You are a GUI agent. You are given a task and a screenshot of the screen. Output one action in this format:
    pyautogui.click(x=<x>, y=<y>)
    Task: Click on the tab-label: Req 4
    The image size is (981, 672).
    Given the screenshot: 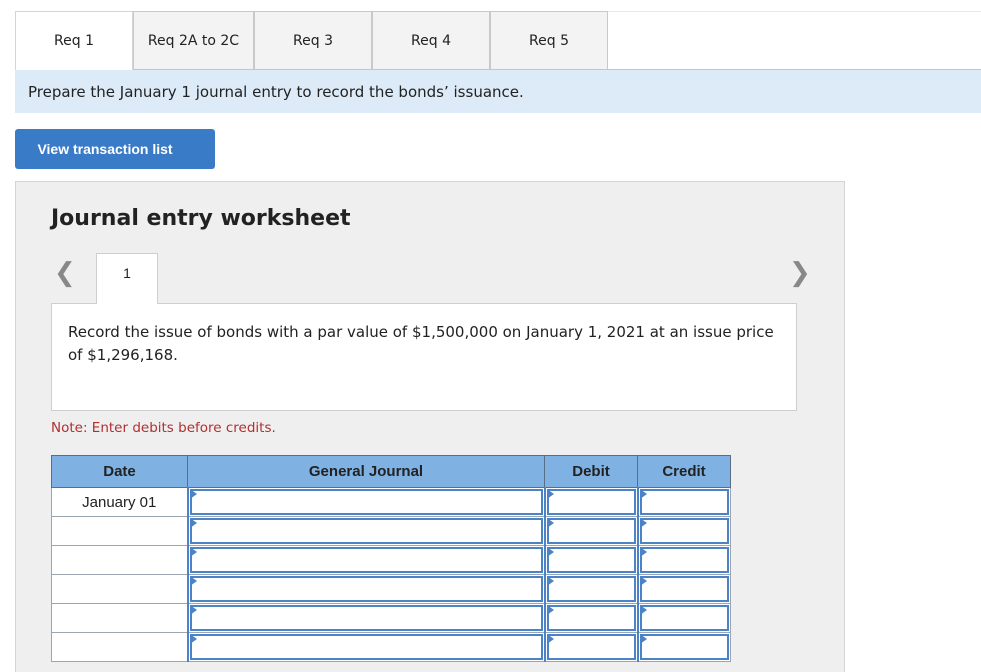 What is the action you would take?
    pyautogui.click(x=431, y=40)
    